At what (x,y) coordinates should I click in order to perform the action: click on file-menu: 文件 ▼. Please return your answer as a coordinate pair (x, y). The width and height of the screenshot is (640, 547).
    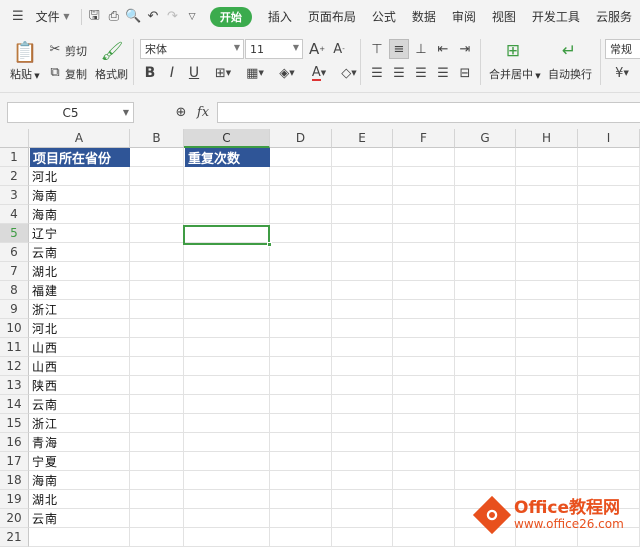
    Looking at the image, I should click on (53, 17).